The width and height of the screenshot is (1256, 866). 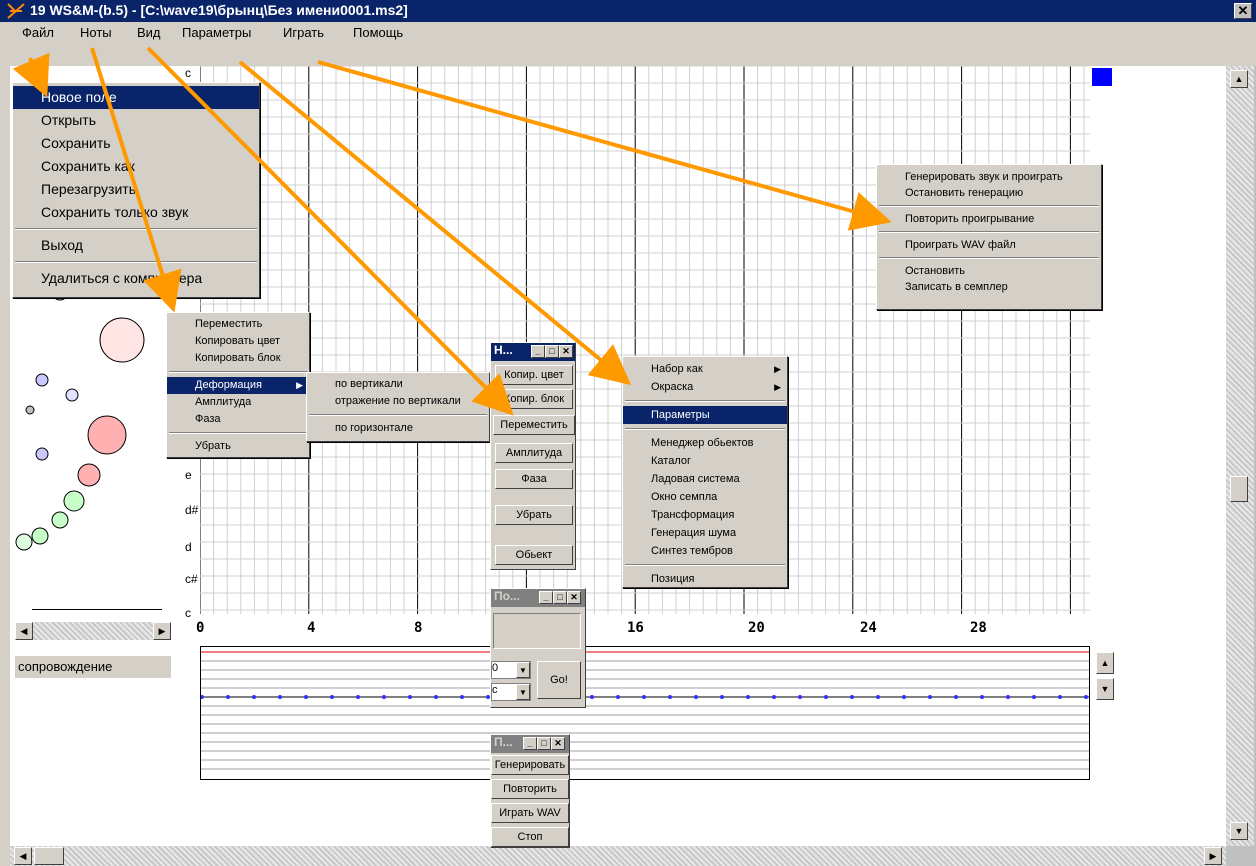 I want to click on menu-play: Играть, so click(x=303, y=32).